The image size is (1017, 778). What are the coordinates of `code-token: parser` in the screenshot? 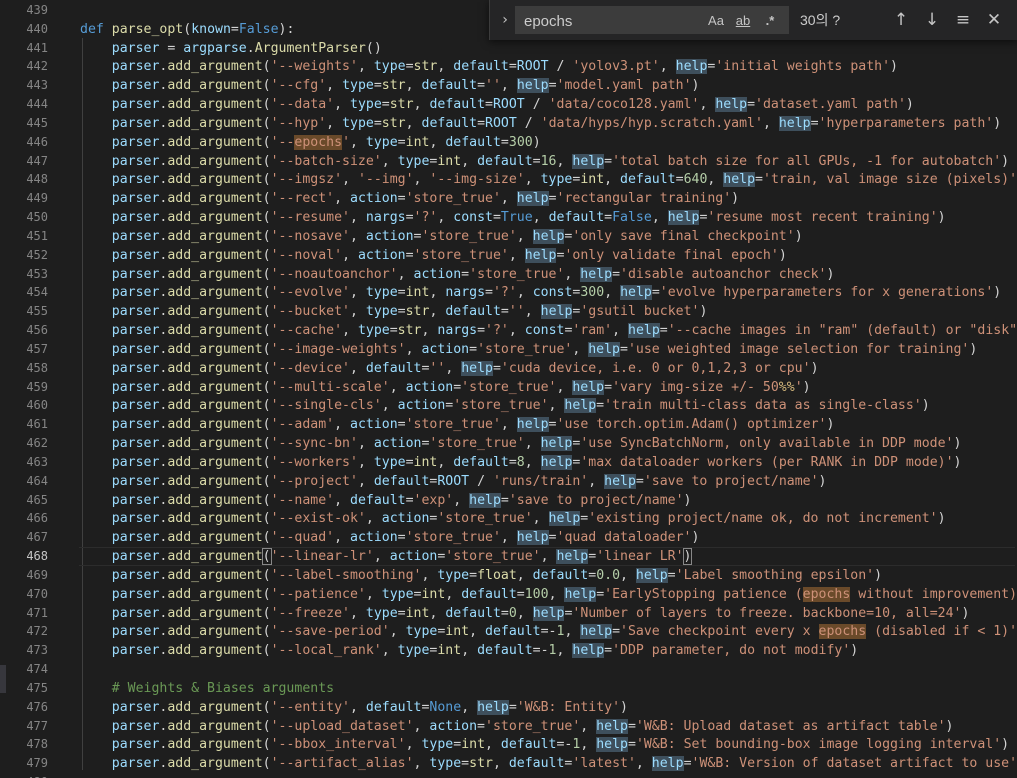 It's located at (135, 218).